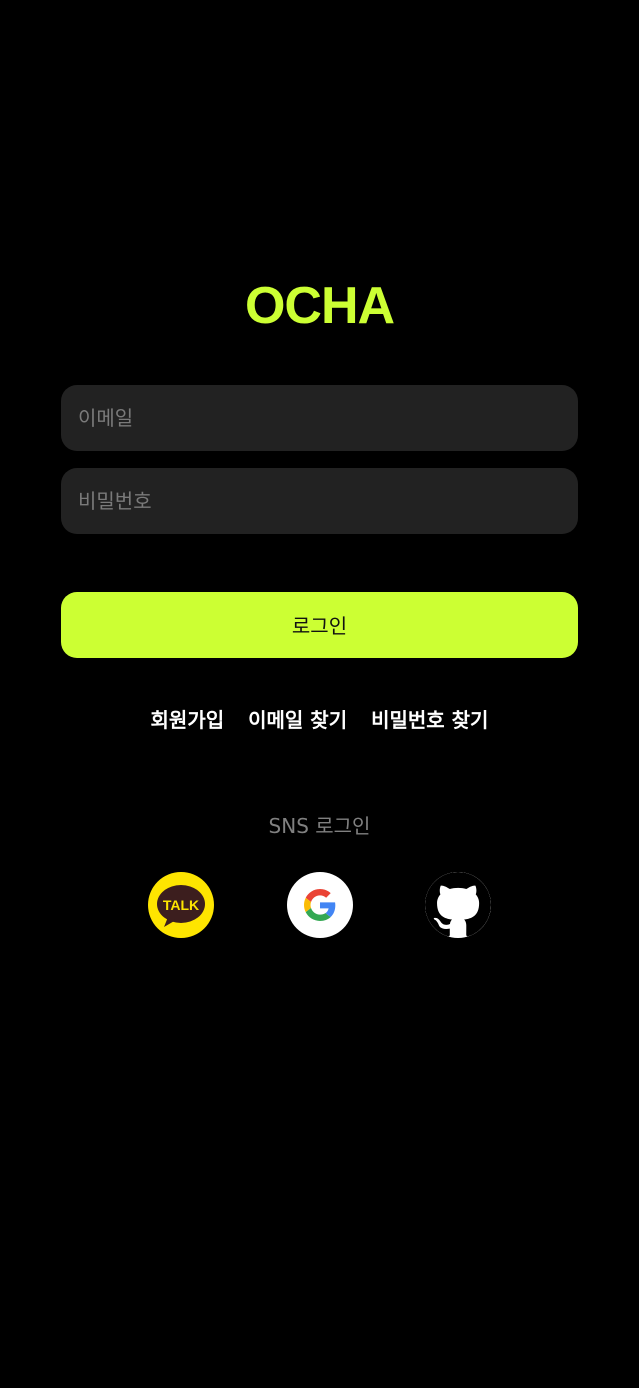  I want to click on google-icon, so click(320, 905).